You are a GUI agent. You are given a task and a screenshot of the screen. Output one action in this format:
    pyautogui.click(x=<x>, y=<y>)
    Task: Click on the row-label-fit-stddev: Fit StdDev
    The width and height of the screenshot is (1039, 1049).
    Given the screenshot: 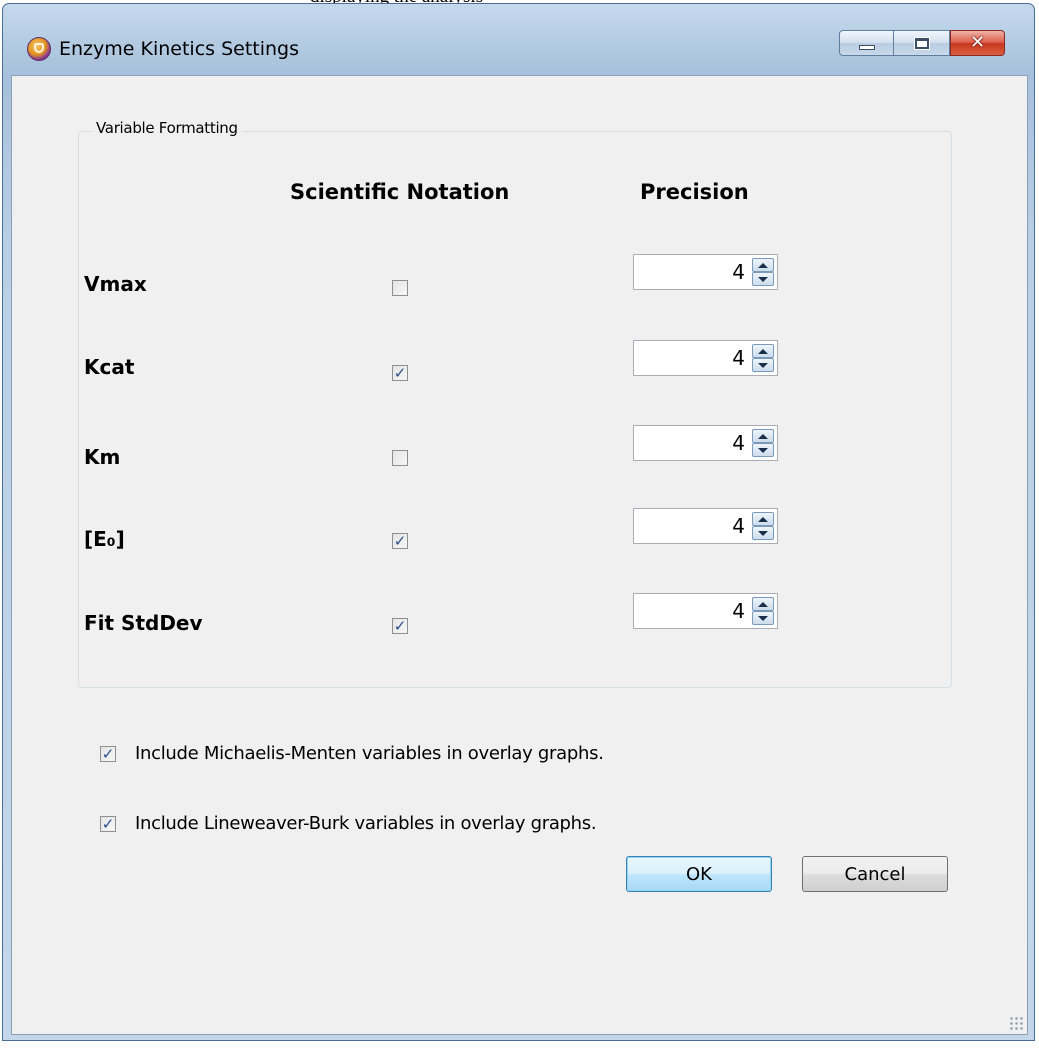 What is the action you would take?
    pyautogui.click(x=143, y=623)
    